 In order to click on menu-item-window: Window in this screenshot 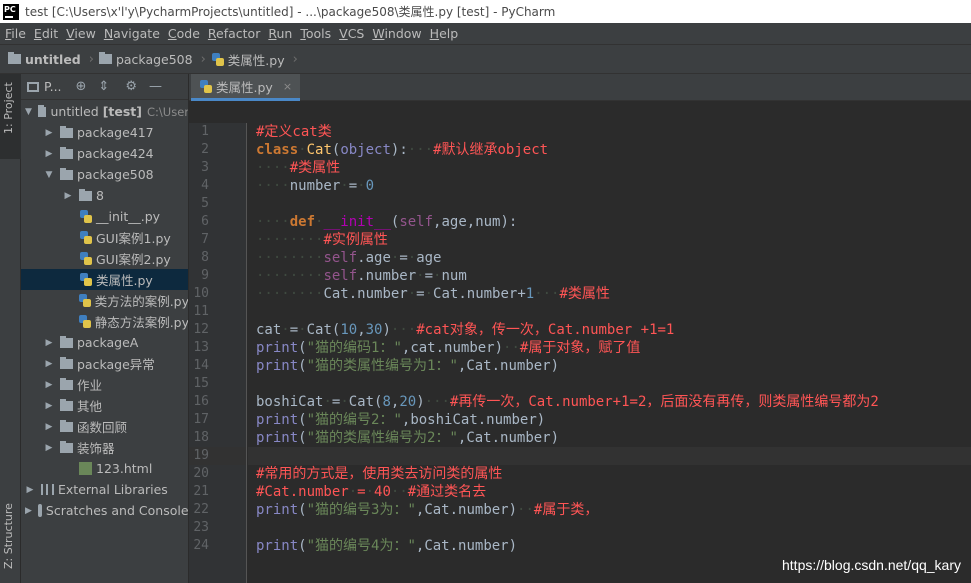, I will do `click(395, 33)`.